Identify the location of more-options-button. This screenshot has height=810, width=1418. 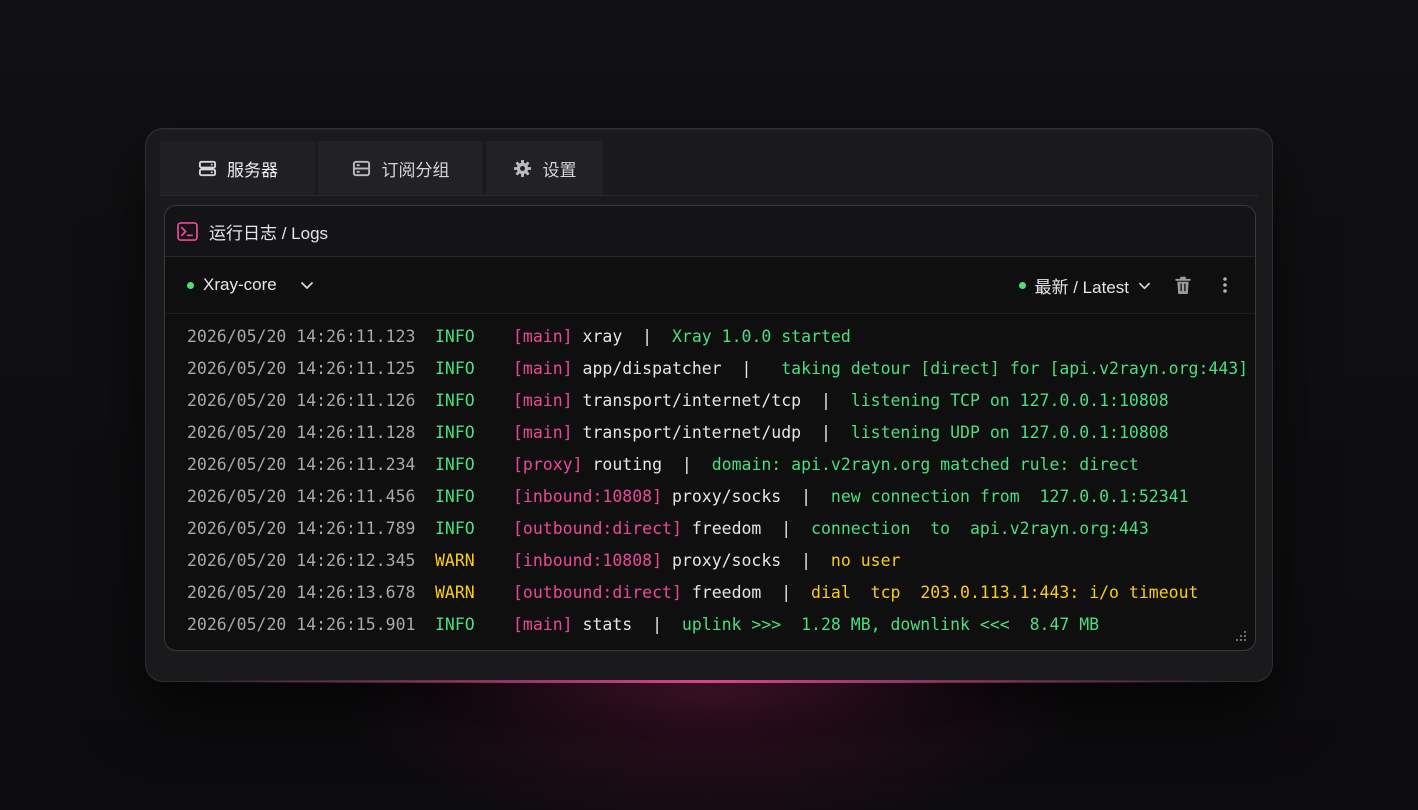
(1225, 285).